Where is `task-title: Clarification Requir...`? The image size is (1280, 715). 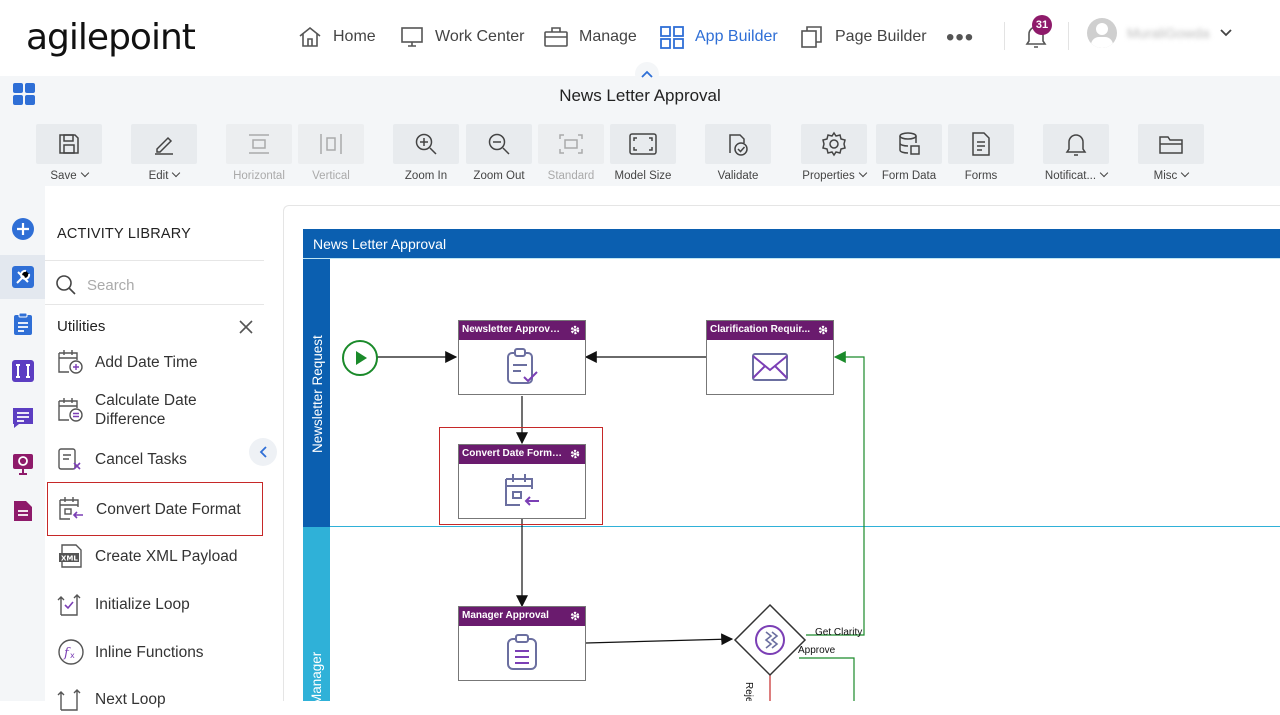 task-title: Clarification Requir... is located at coordinates (760, 329).